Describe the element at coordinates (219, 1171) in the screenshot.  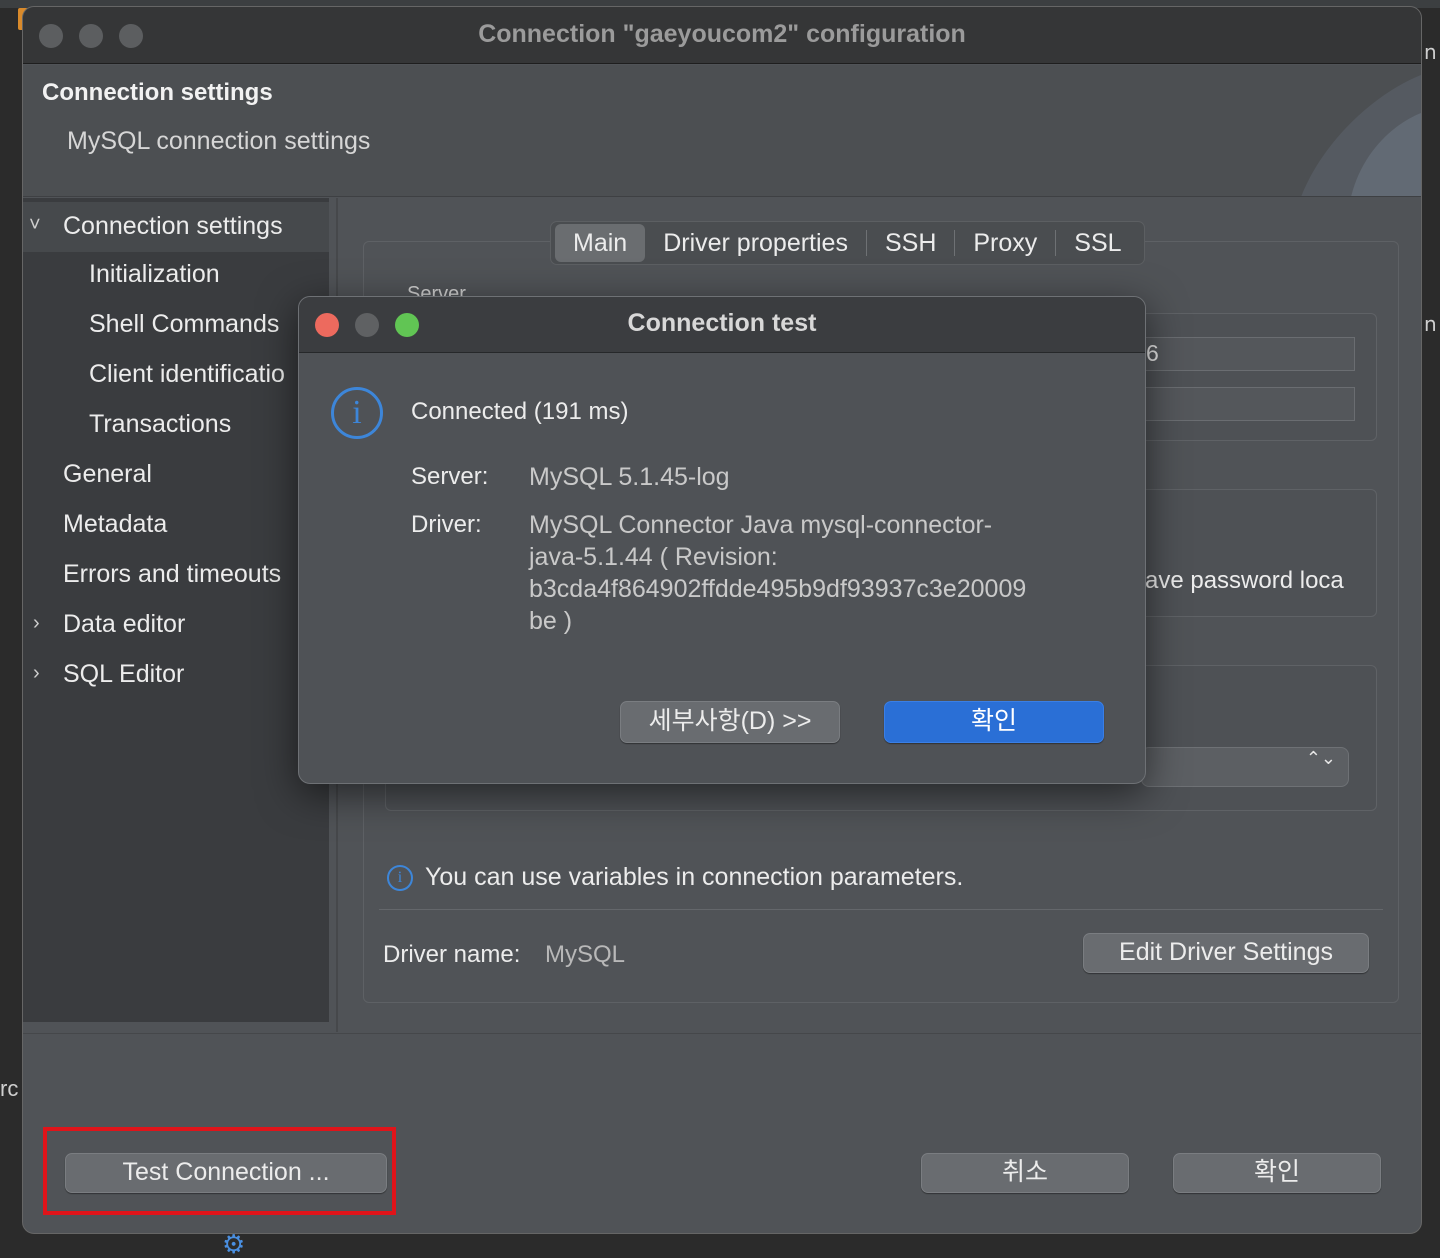
I see `highlight-annotation` at that location.